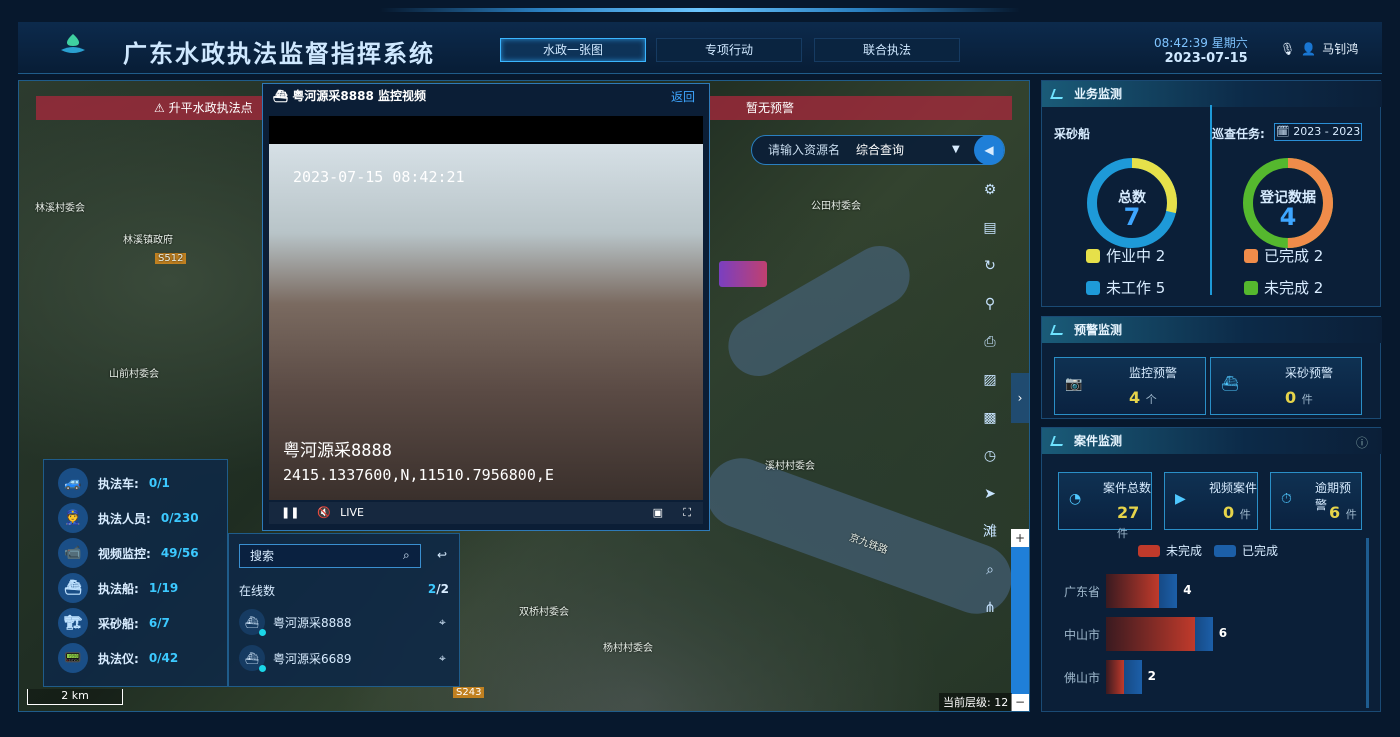 The image size is (1400, 737). What do you see at coordinates (804, 150) in the screenshot?
I see `search-input: 请输入资源名` at bounding box center [804, 150].